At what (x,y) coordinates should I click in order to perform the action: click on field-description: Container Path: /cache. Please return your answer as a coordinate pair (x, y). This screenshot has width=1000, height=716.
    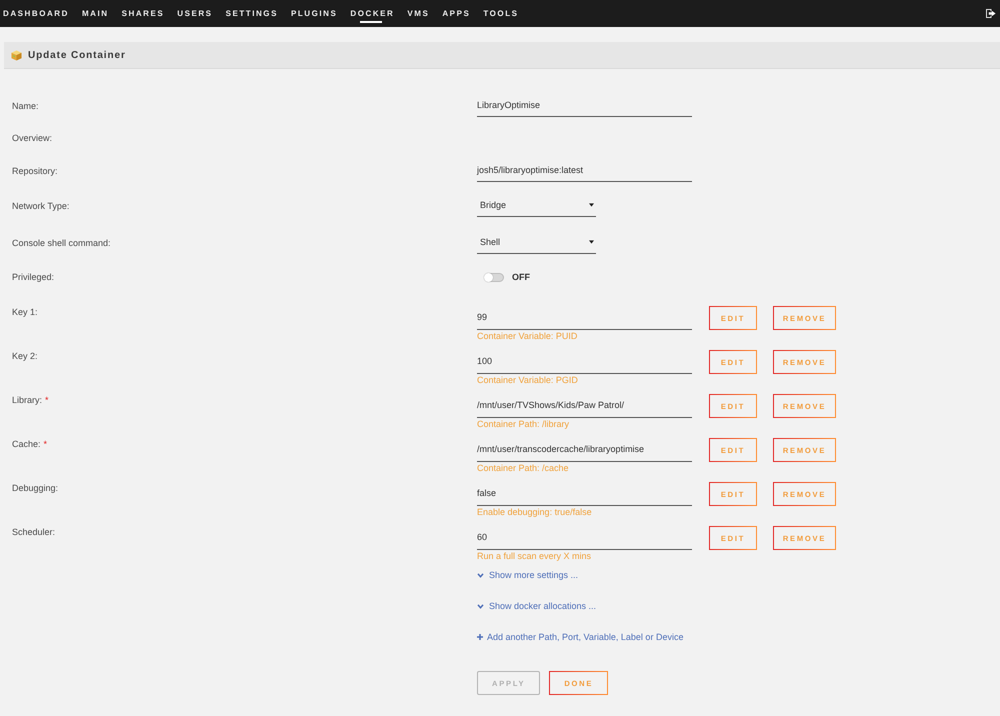
    Looking at the image, I should click on (523, 468).